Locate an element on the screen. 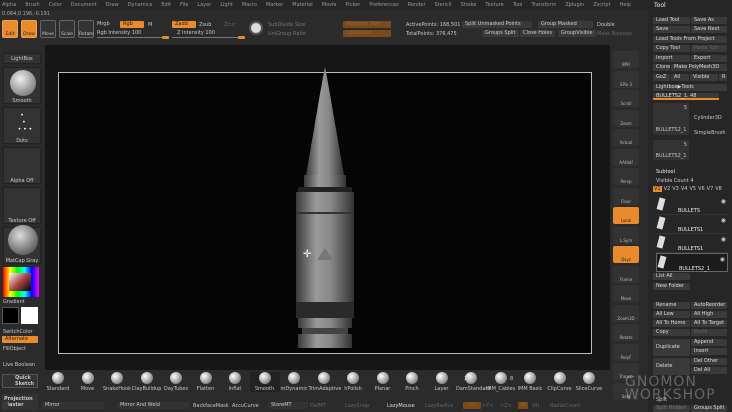 The image size is (732, 412). brush-layer: Layer is located at coordinates (442, 382).